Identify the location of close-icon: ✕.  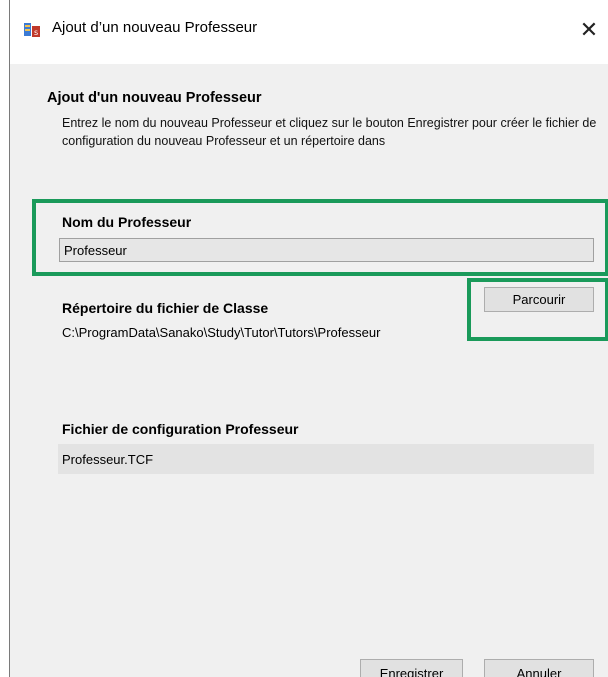
(589, 30).